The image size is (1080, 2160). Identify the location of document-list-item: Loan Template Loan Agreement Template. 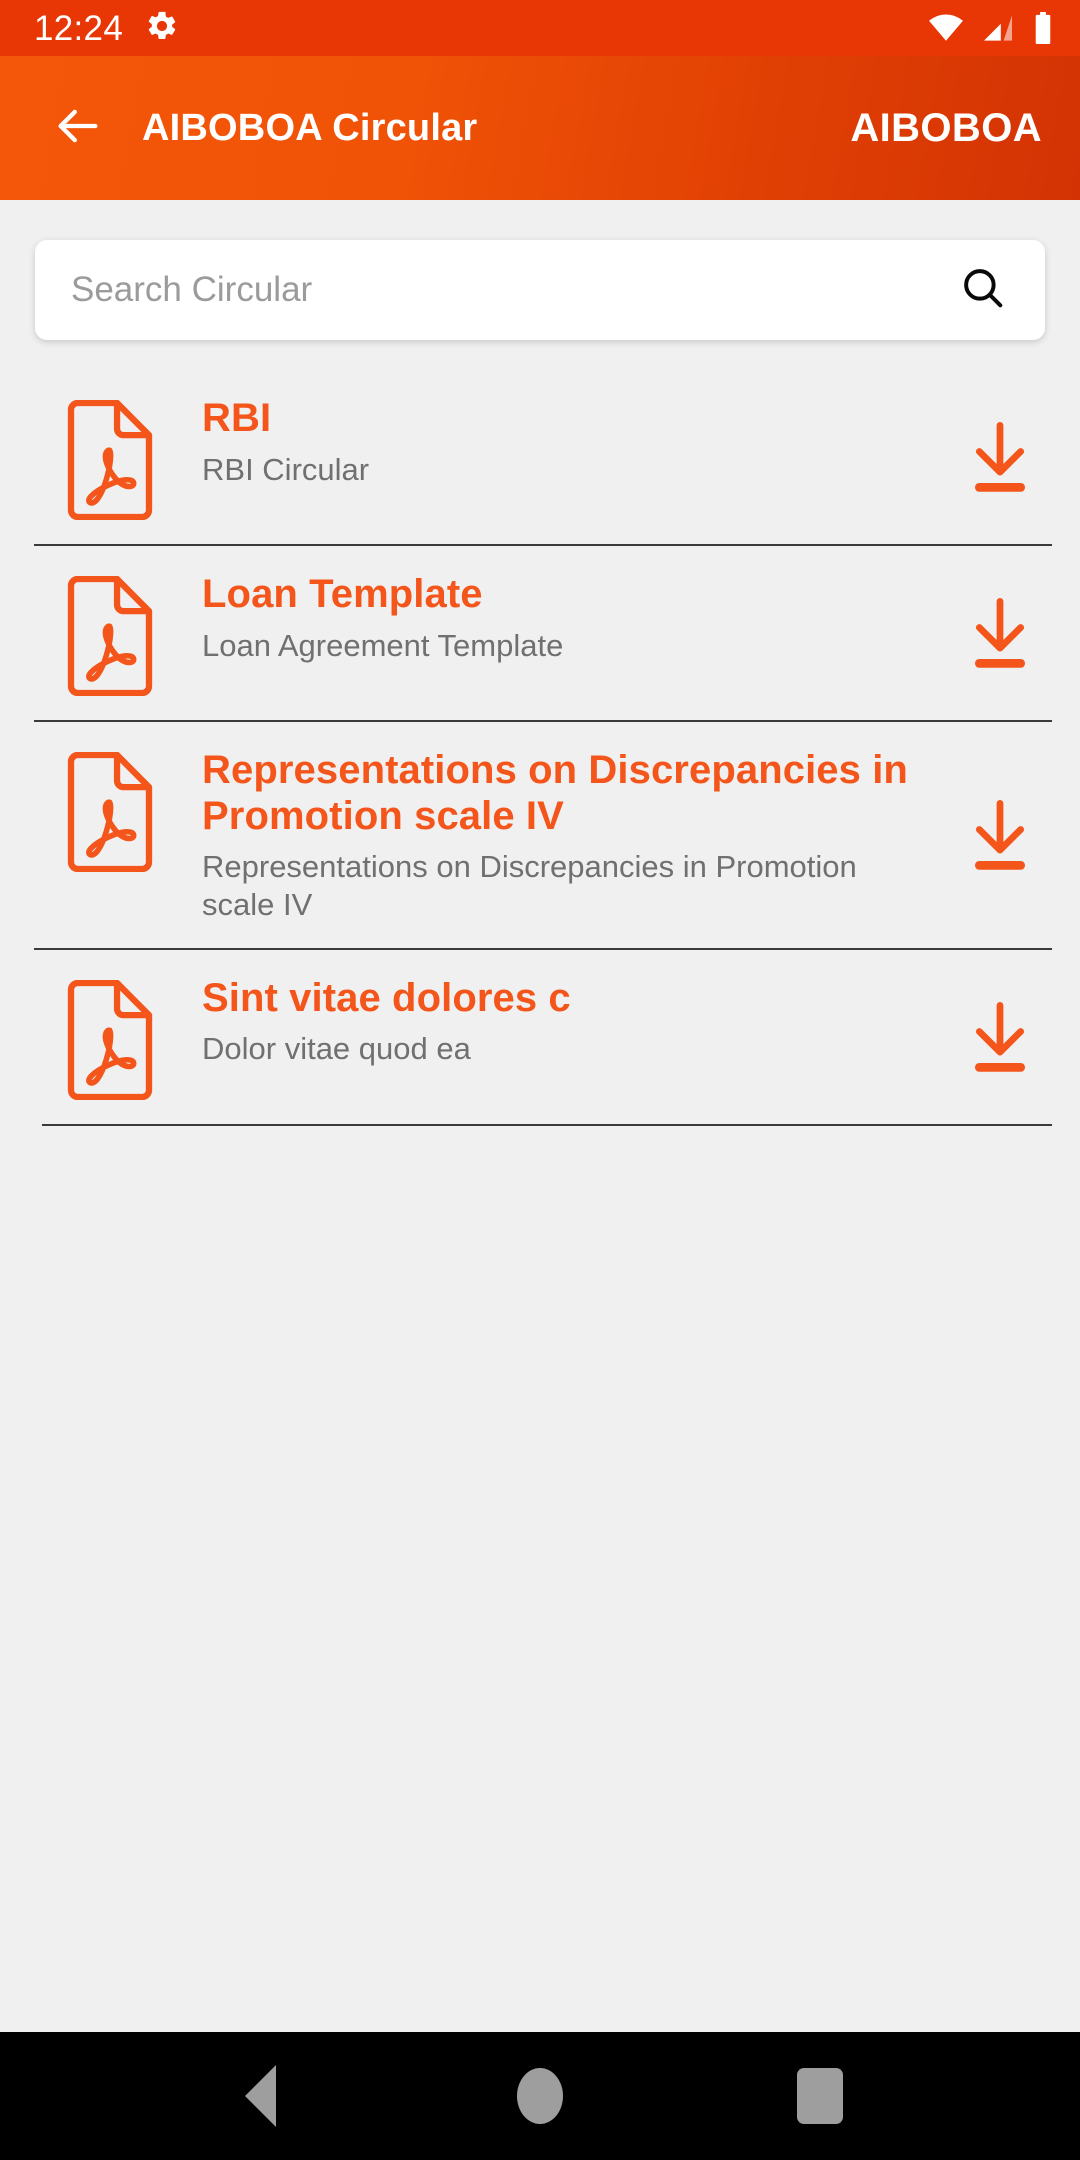
(540, 634).